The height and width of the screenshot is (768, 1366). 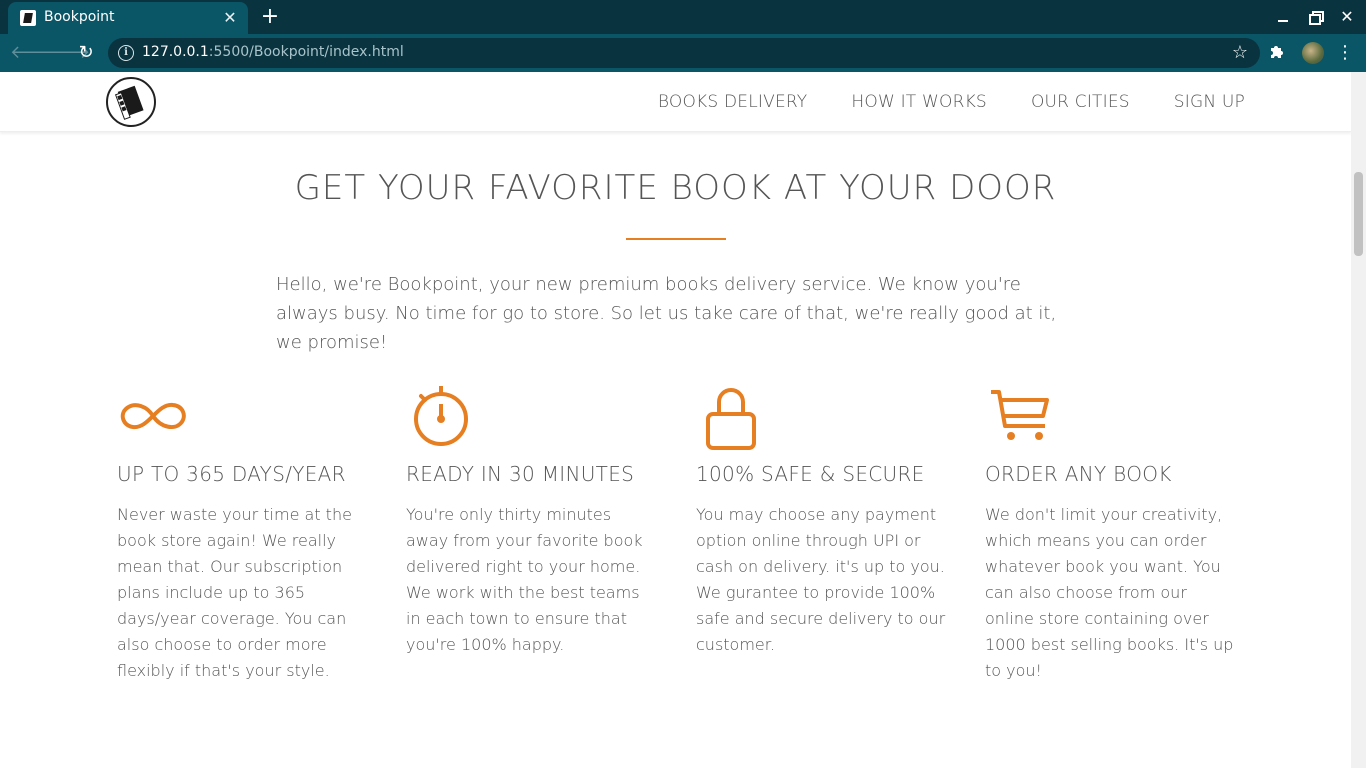 What do you see at coordinates (1240, 52) in the screenshot?
I see `bookmark-star-icon: ☆` at bounding box center [1240, 52].